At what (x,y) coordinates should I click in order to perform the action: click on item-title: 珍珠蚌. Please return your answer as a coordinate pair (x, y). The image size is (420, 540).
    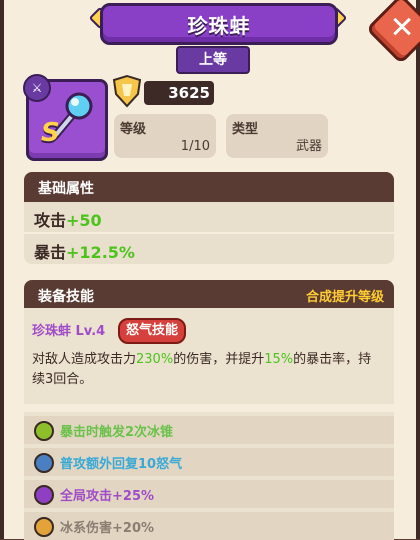
    Looking at the image, I should click on (219, 26).